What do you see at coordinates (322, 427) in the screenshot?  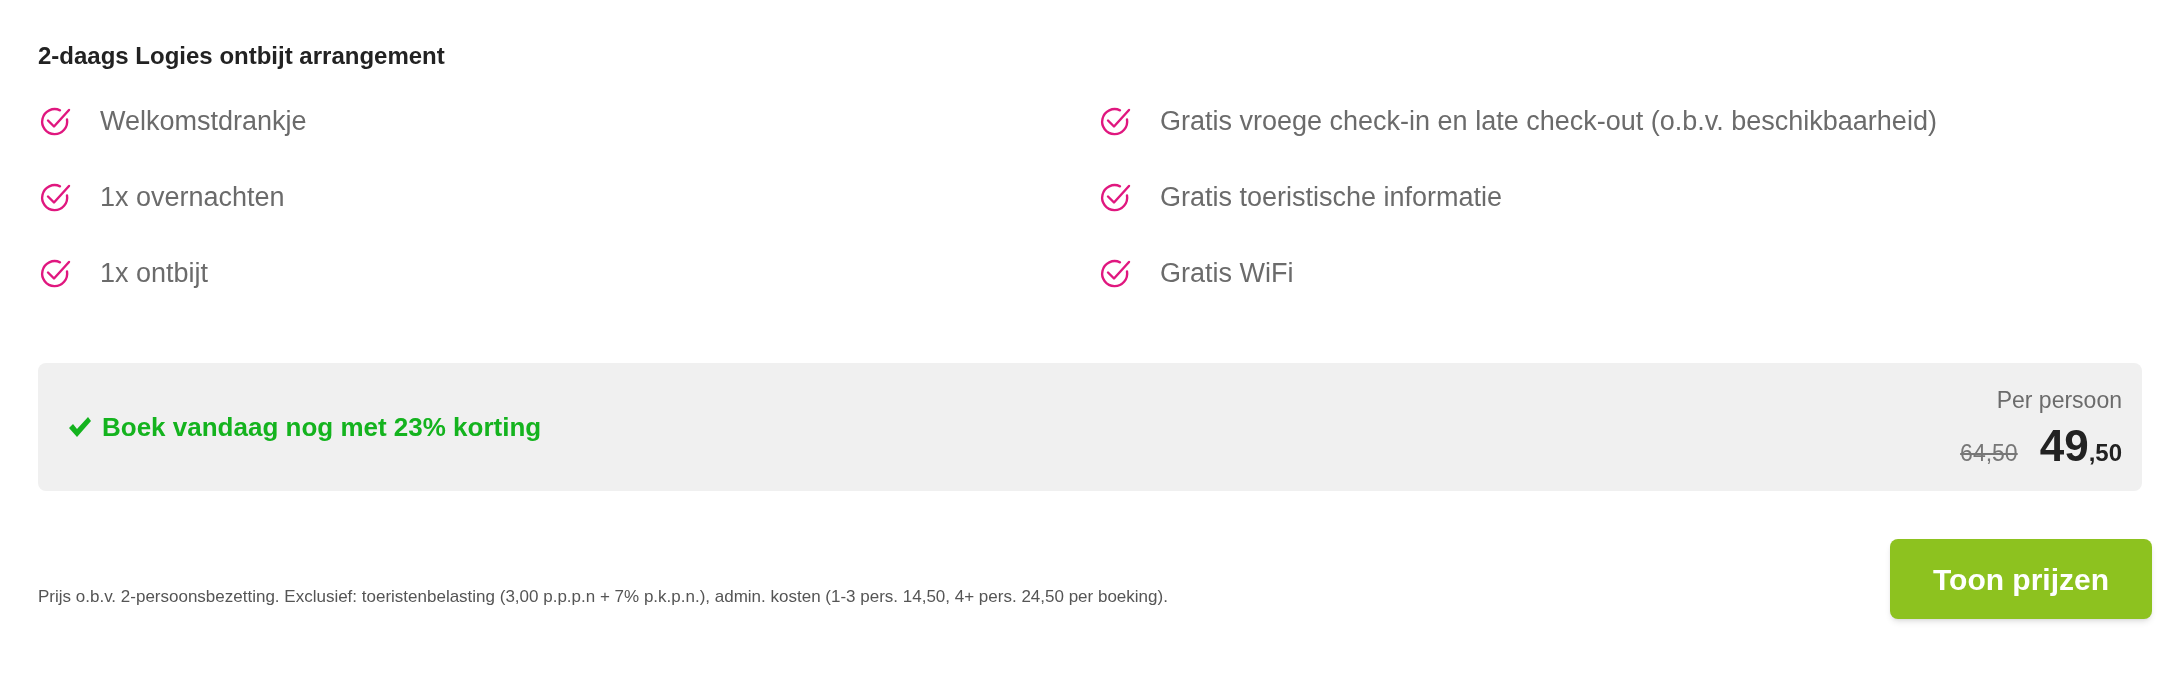 I see `discount-text: Boek vandaag nog met 23% korting` at bounding box center [322, 427].